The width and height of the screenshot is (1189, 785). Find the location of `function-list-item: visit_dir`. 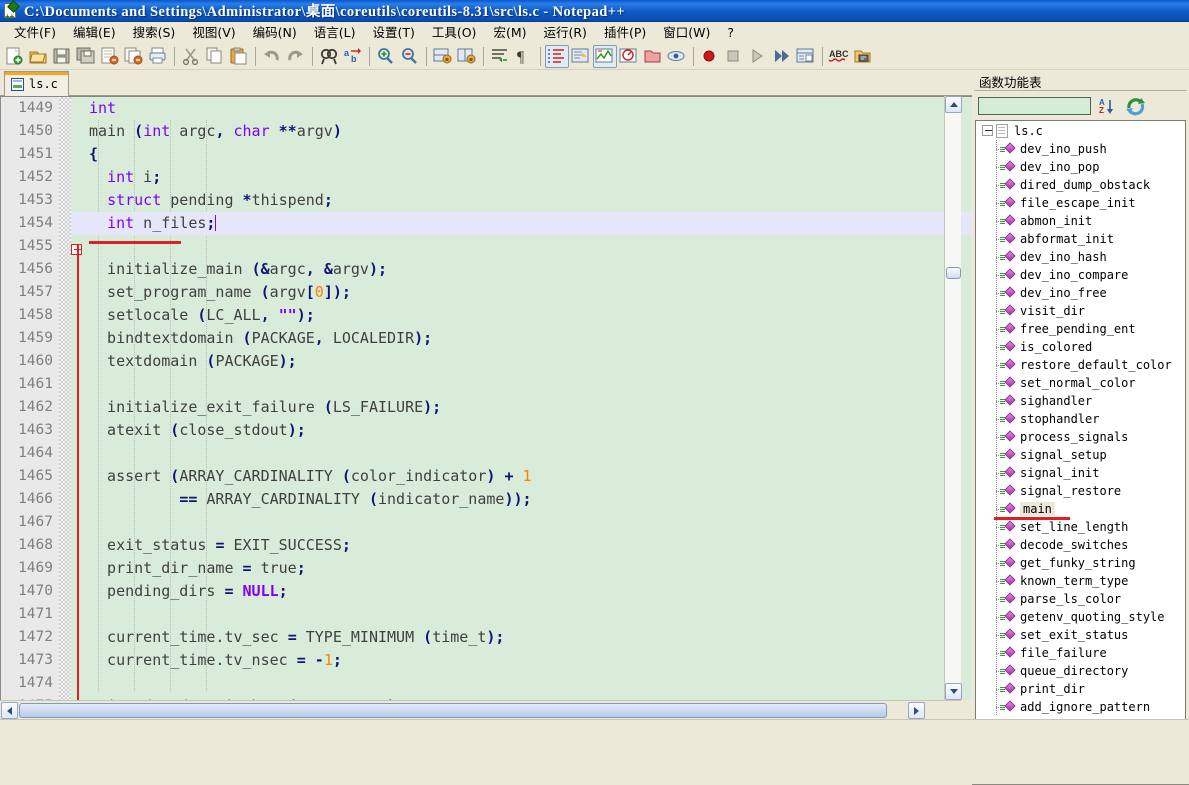

function-list-item: visit_dir is located at coordinates (1080, 311).